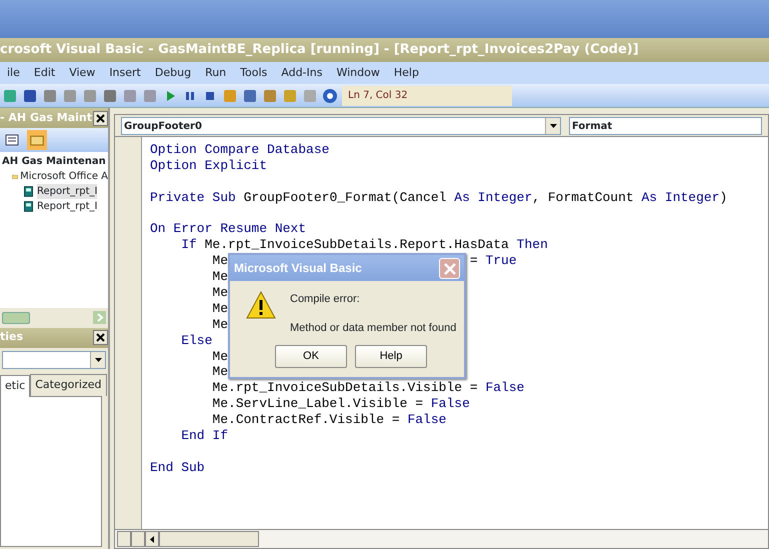 The image size is (769, 549). I want to click on warning-icon, so click(261, 305).